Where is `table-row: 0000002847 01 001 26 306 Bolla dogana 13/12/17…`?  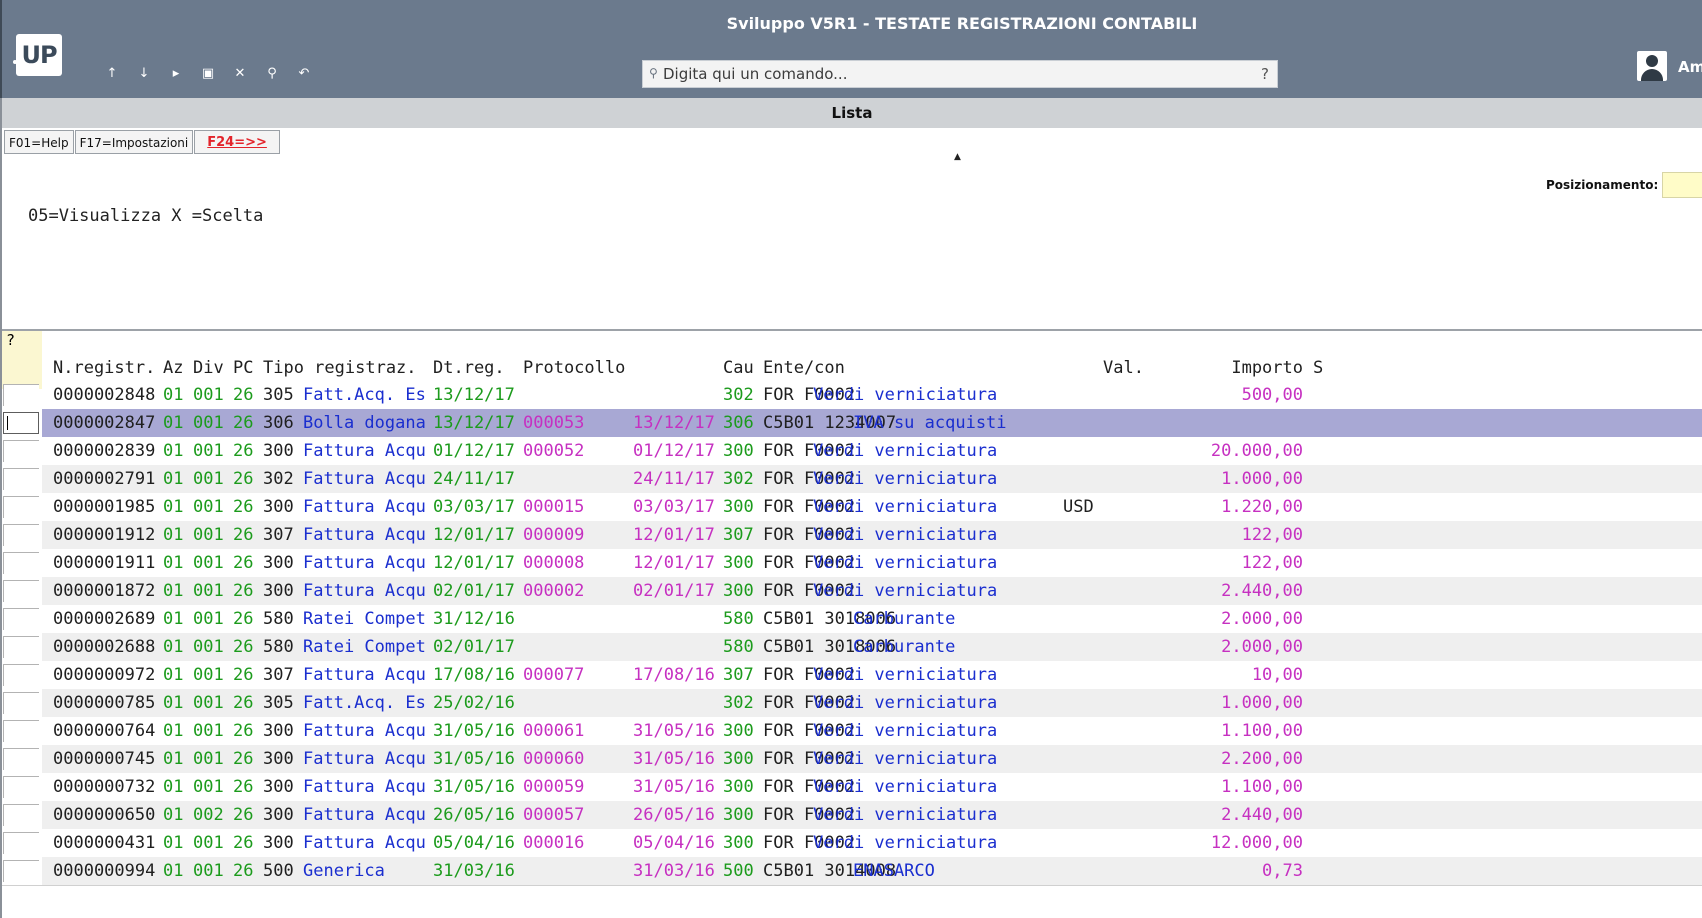 table-row: 0000002847 01 001 26 306 Bolla dogana 13/12/17… is located at coordinates (851, 423).